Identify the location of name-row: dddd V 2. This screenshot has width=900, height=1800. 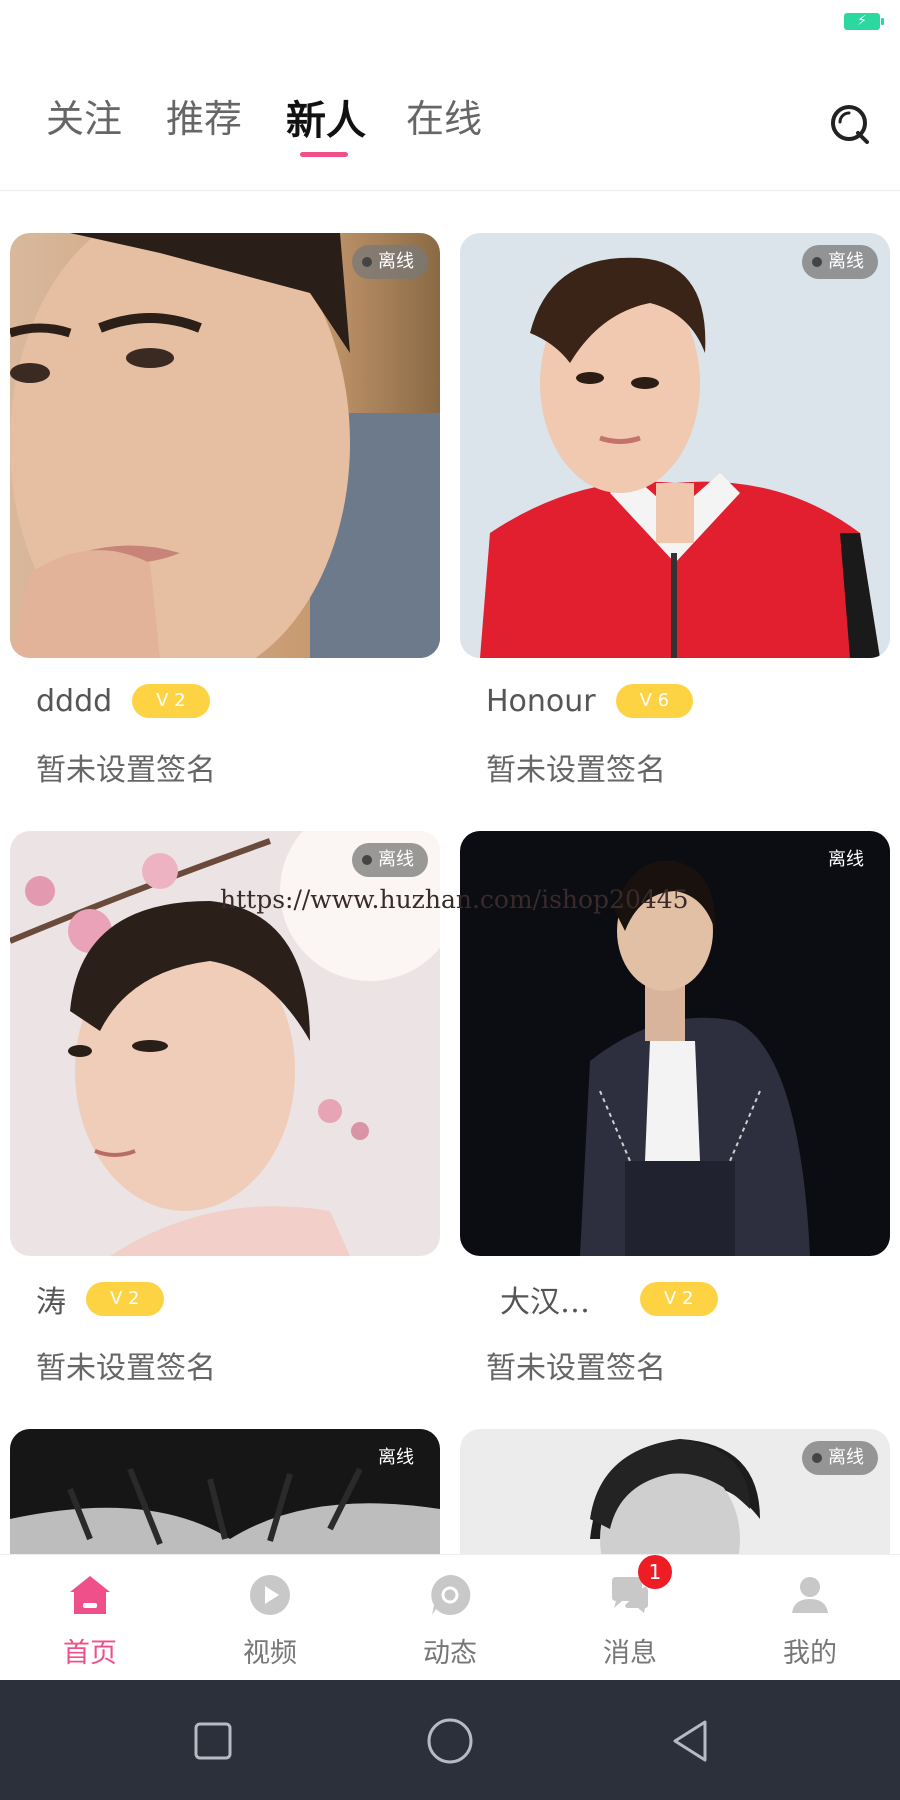
(123, 701).